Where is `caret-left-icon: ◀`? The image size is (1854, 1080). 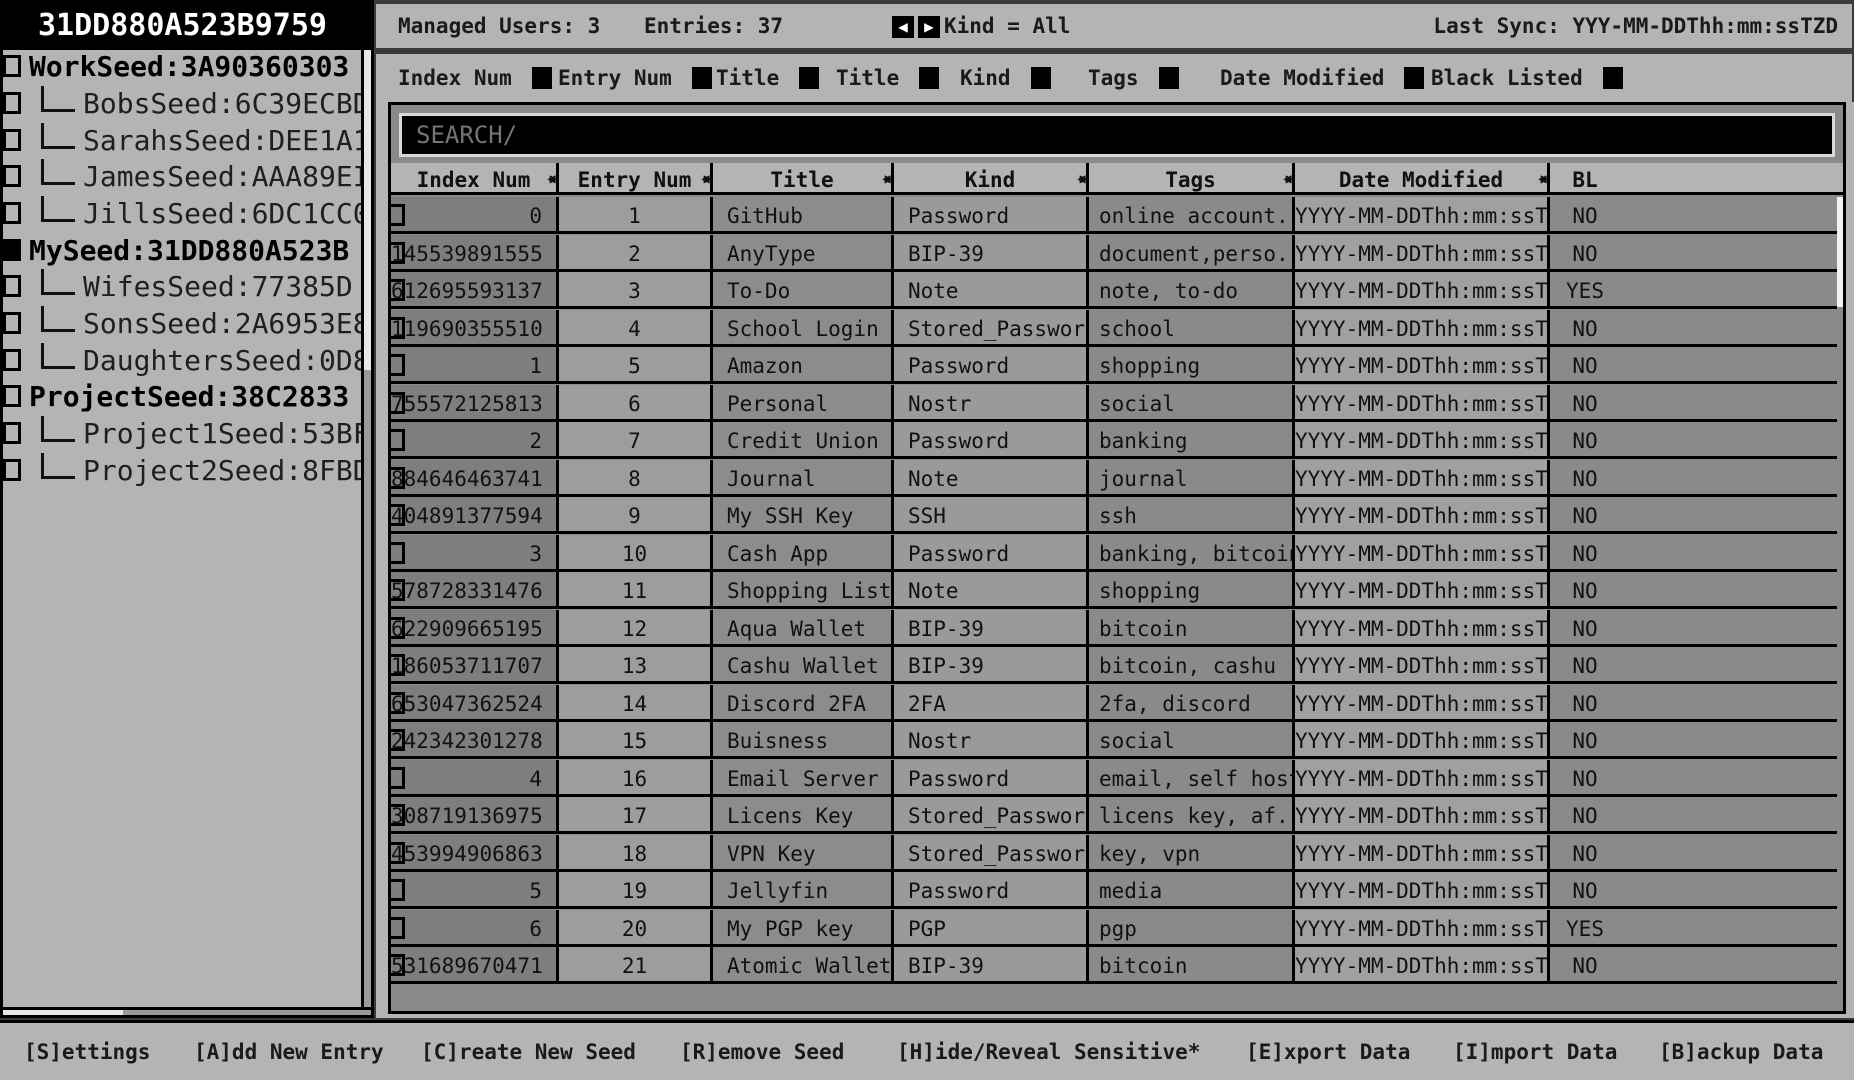 caret-left-icon: ◀ is located at coordinates (903, 27).